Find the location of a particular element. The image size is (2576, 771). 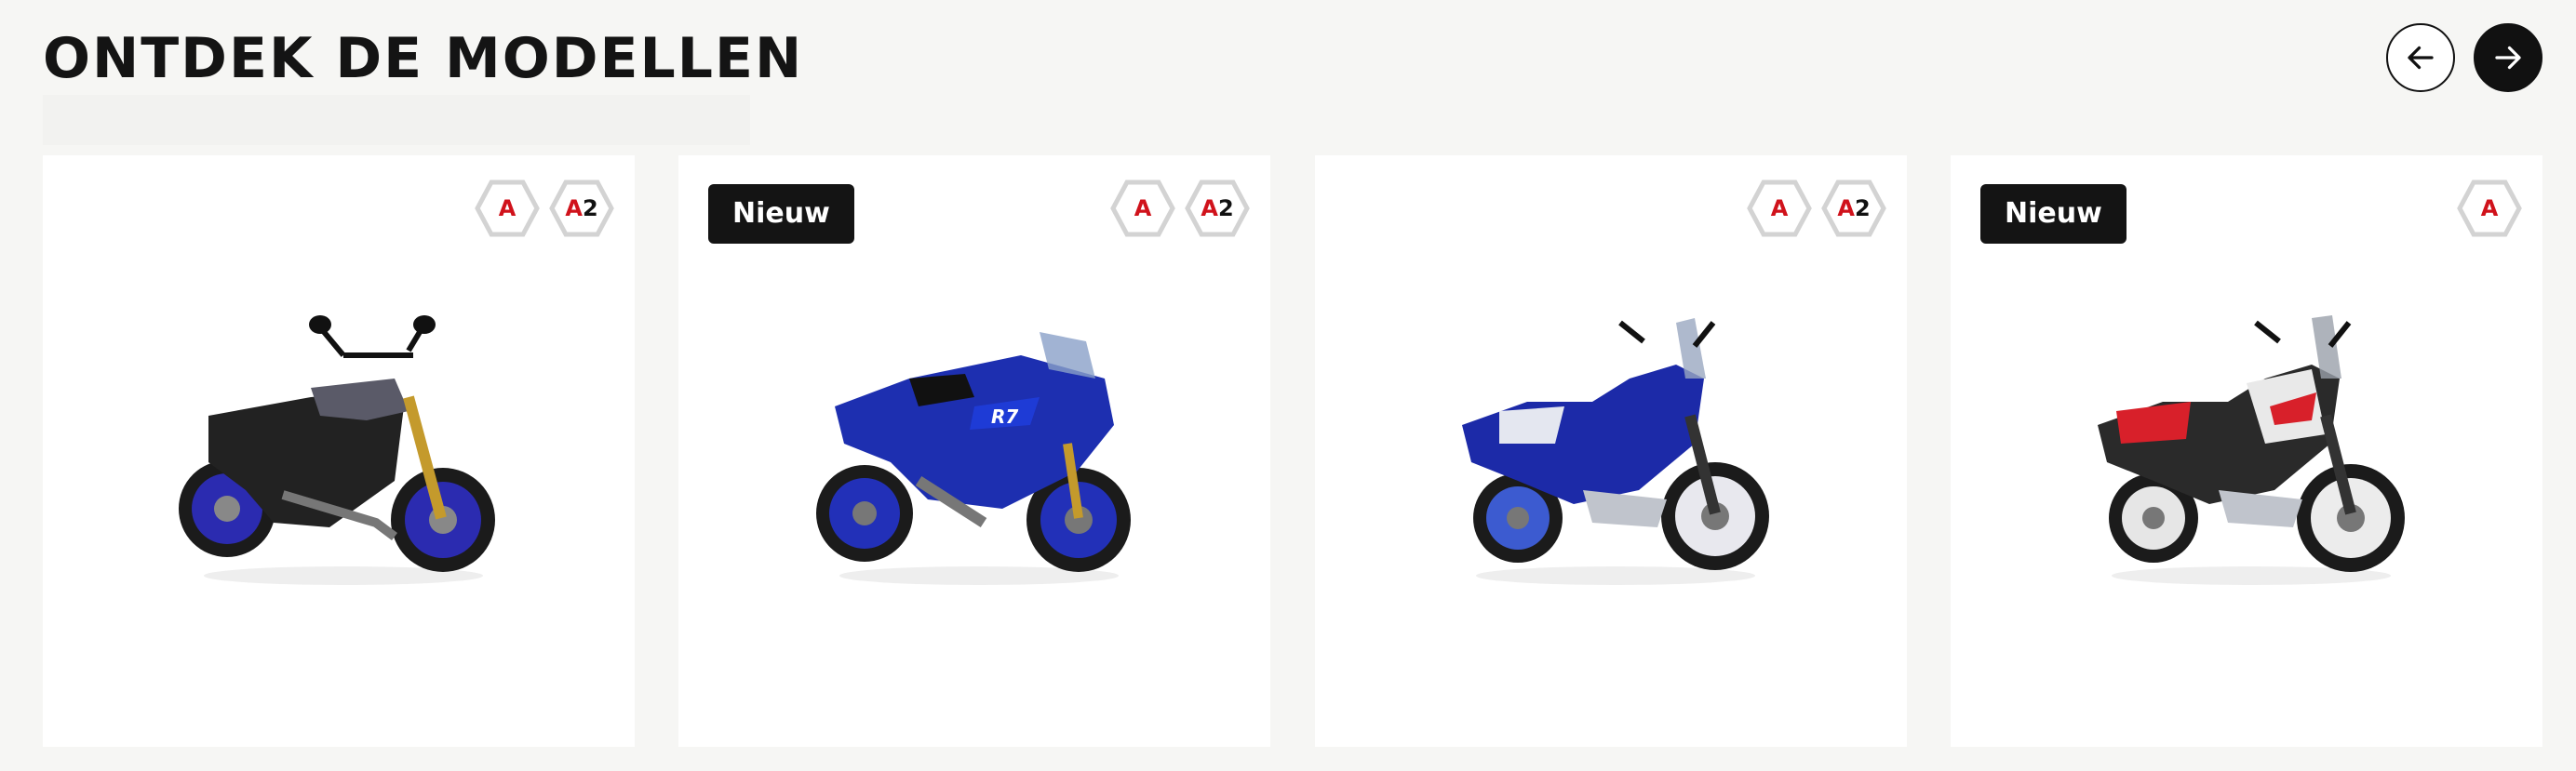

arrow-left-icon is located at coordinates (2421, 58).